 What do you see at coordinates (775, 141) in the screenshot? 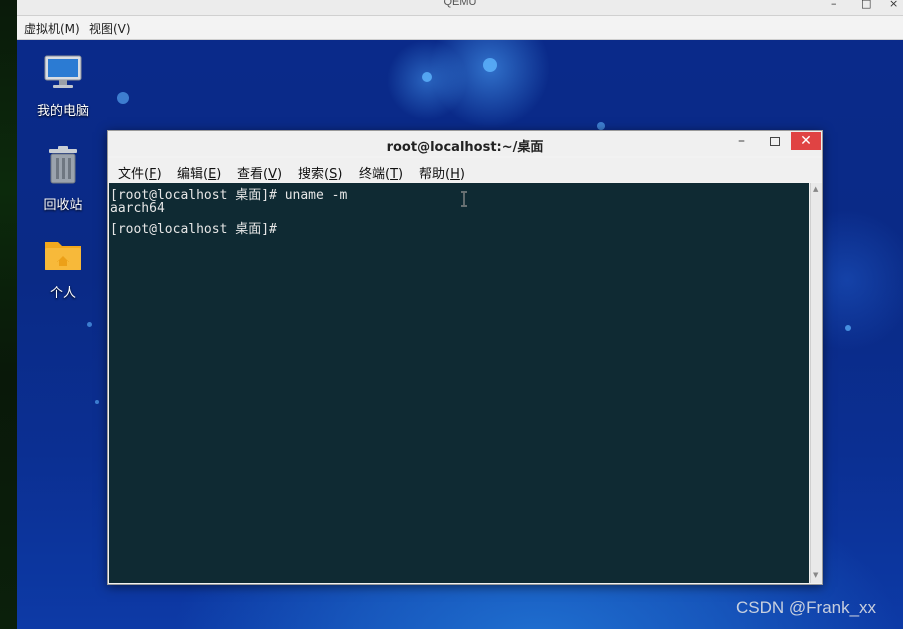
I see `terminal-maximize-button` at bounding box center [775, 141].